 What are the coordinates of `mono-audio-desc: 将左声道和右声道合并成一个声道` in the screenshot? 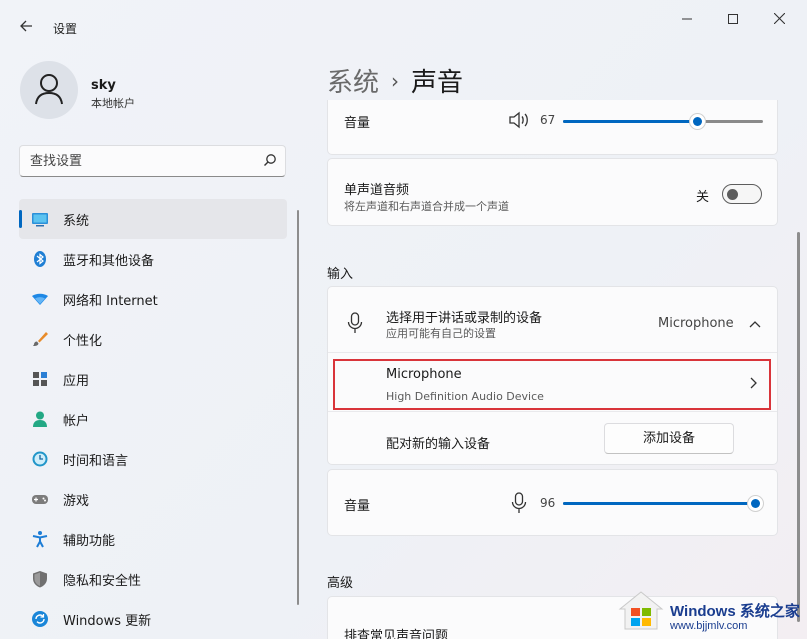 It's located at (426, 206).